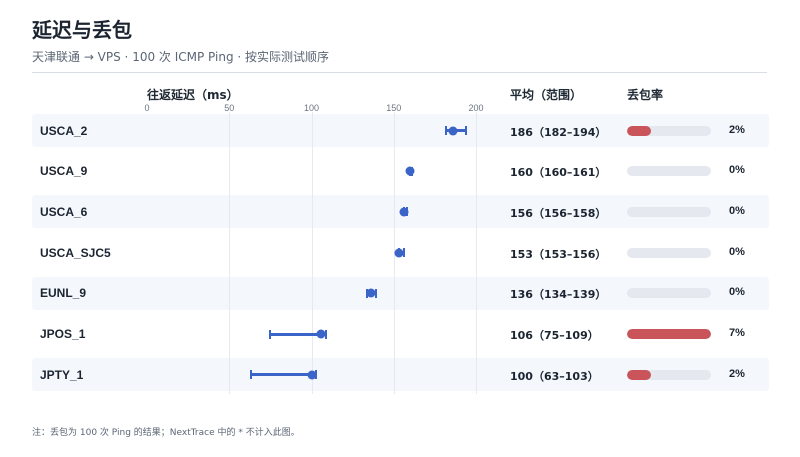  I want to click on row-label: JPTY_1, so click(62, 374).